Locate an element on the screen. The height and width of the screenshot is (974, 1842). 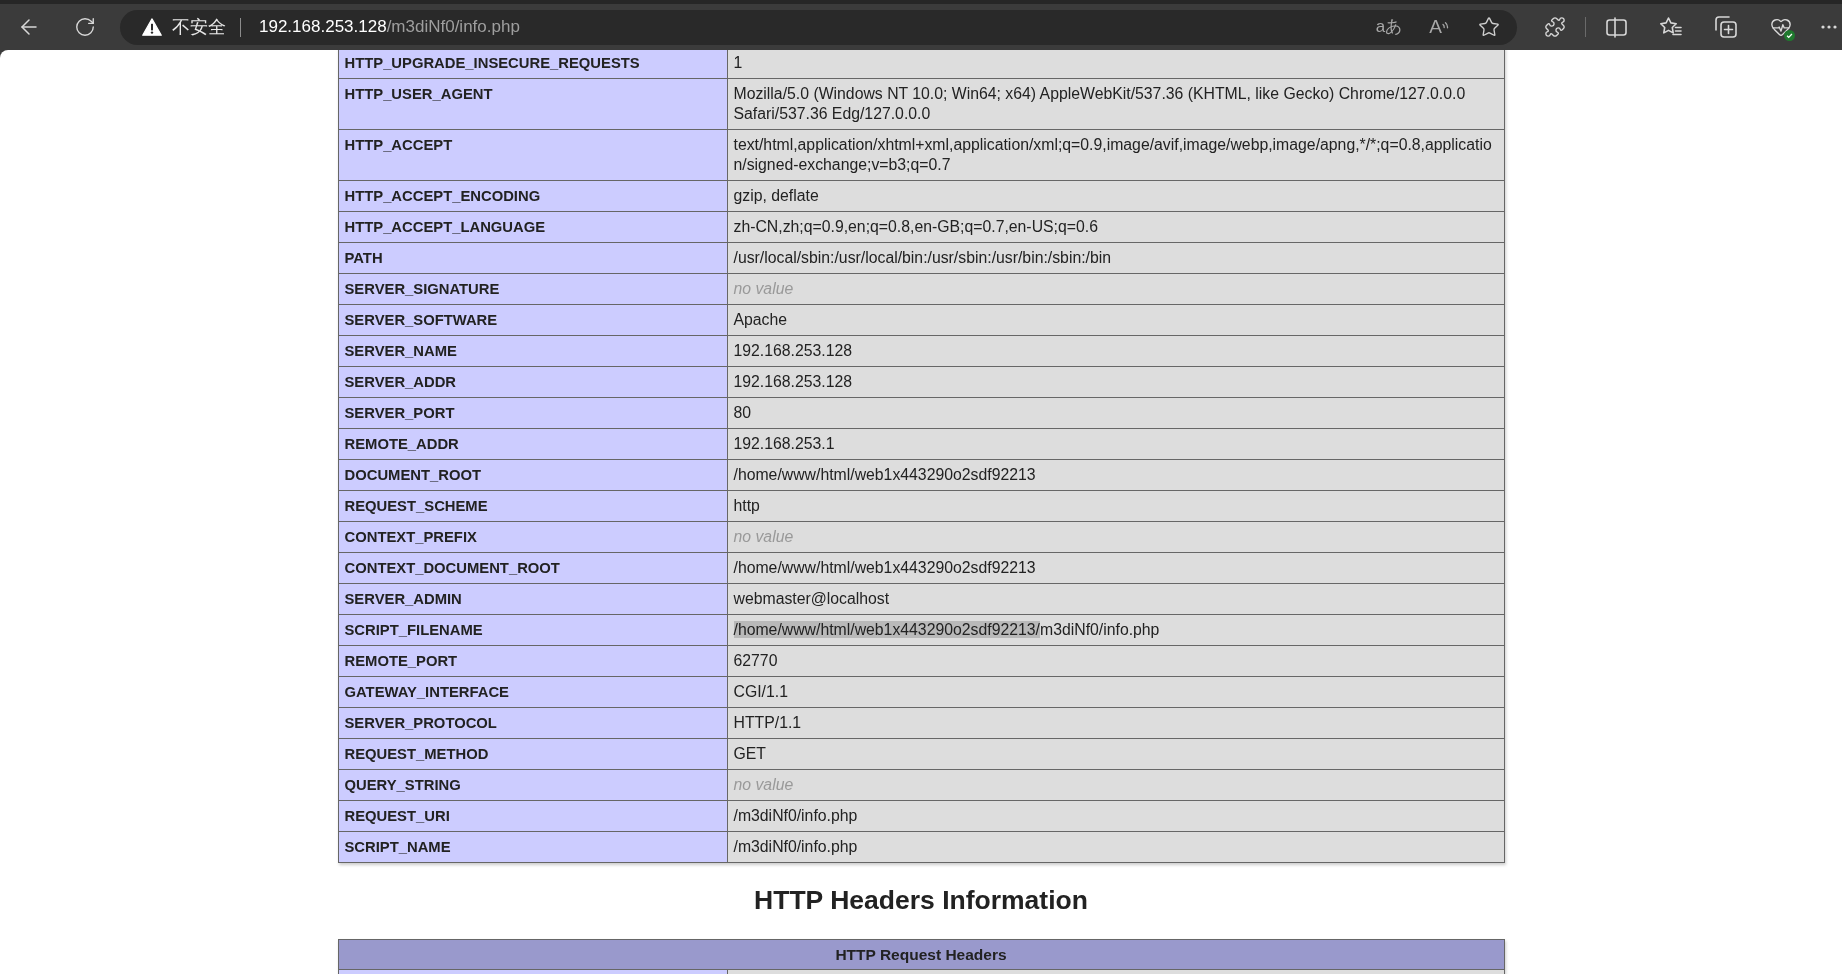
table-cell: HTTP_UPGRADE_INSECURE_REQUESTS is located at coordinates (532, 64).